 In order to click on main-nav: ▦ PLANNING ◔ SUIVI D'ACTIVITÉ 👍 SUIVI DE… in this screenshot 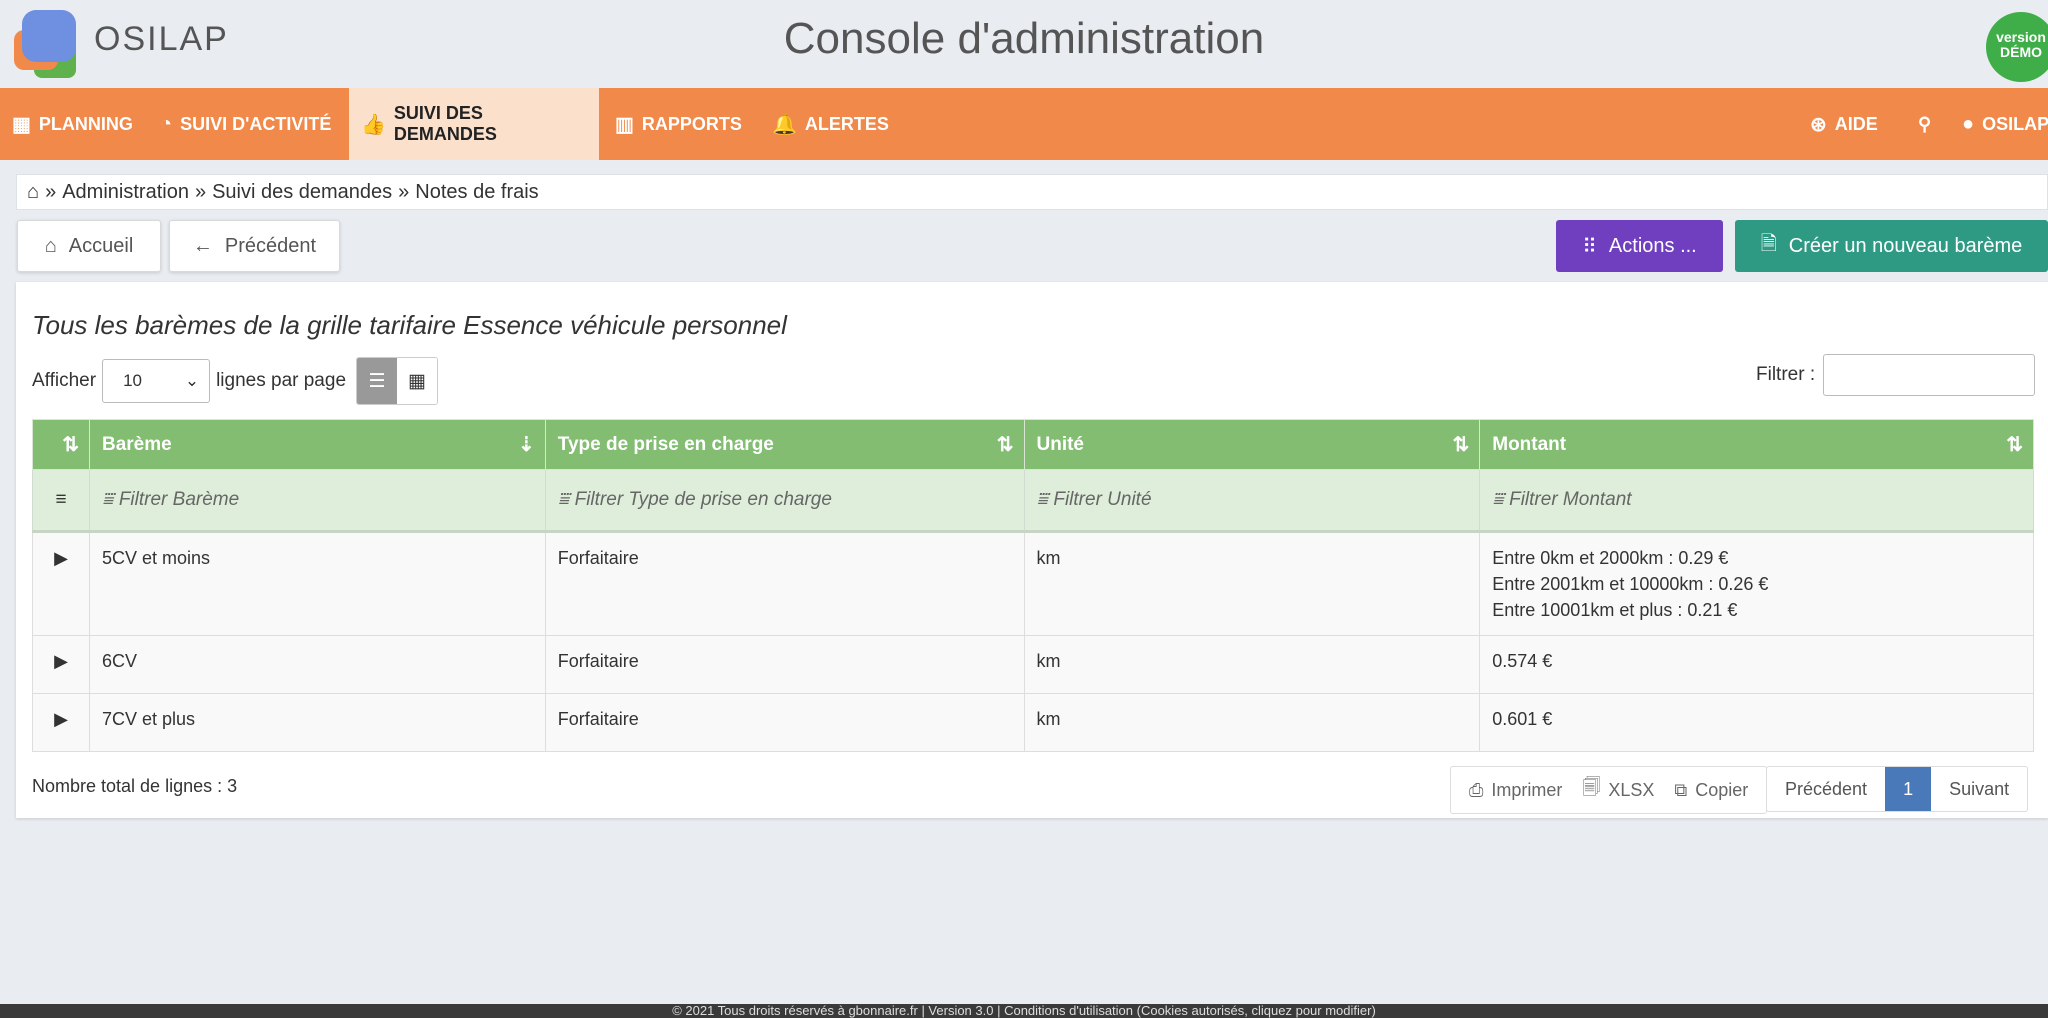, I will do `click(1024, 124)`.